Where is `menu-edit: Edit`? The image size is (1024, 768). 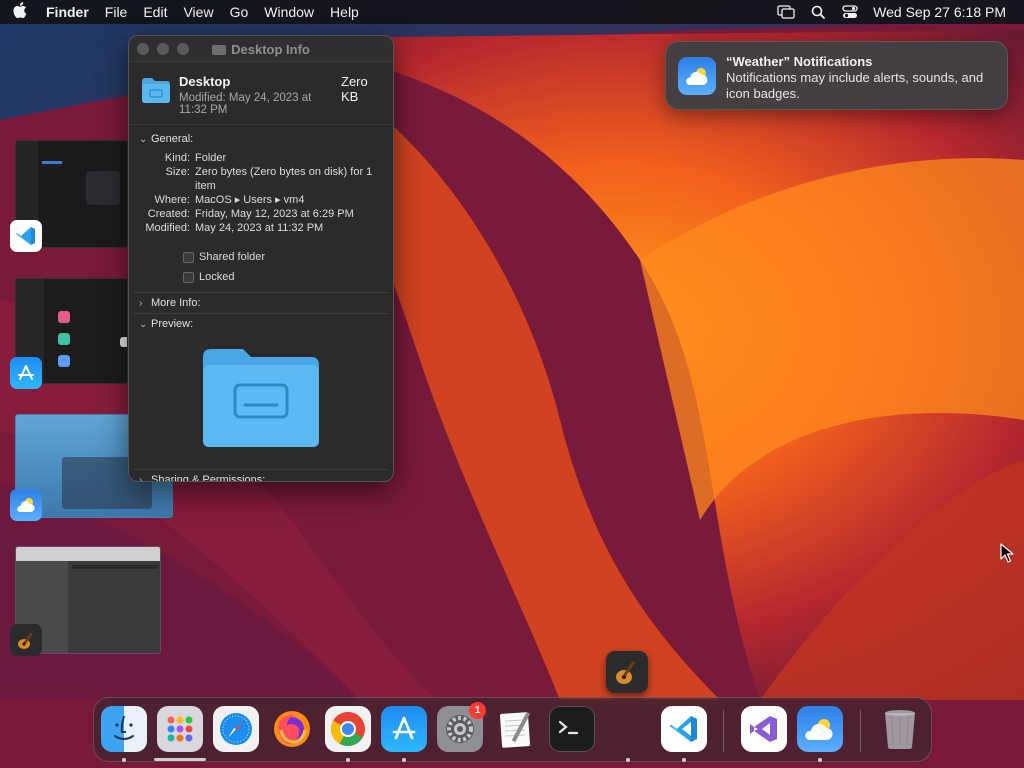
menu-edit: Edit is located at coordinates (155, 12).